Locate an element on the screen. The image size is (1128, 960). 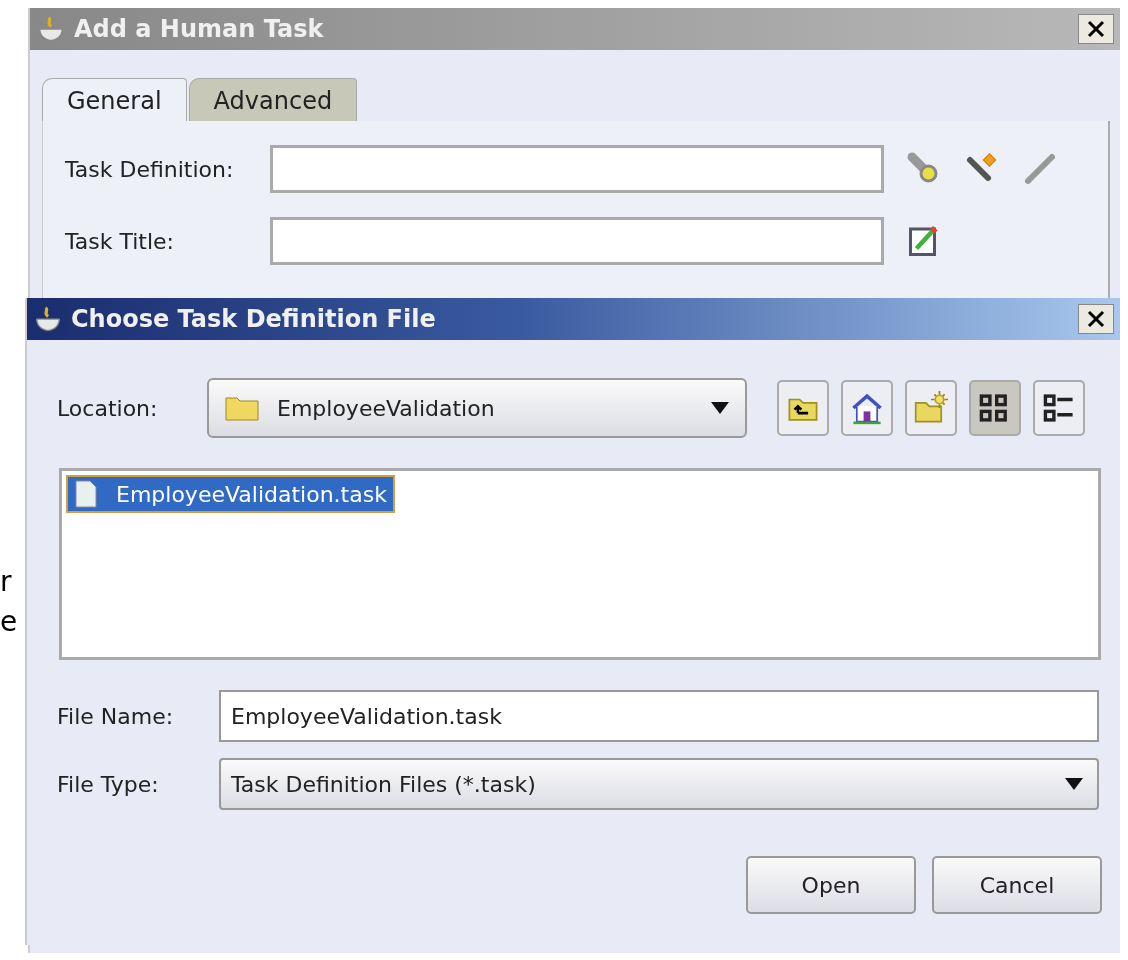
tab: Advanced is located at coordinates (273, 99).